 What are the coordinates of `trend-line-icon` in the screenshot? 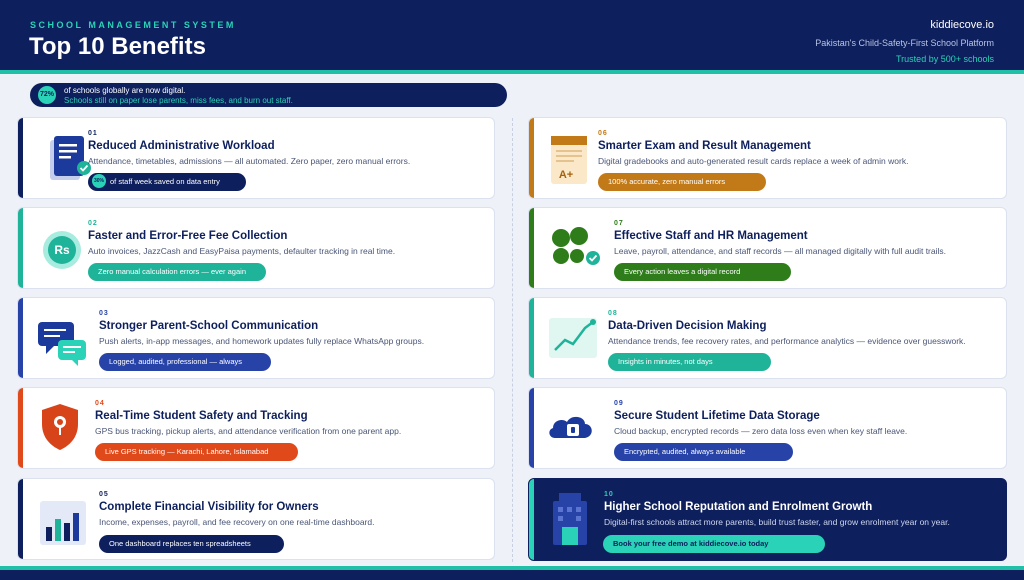 It's located at (573, 338).